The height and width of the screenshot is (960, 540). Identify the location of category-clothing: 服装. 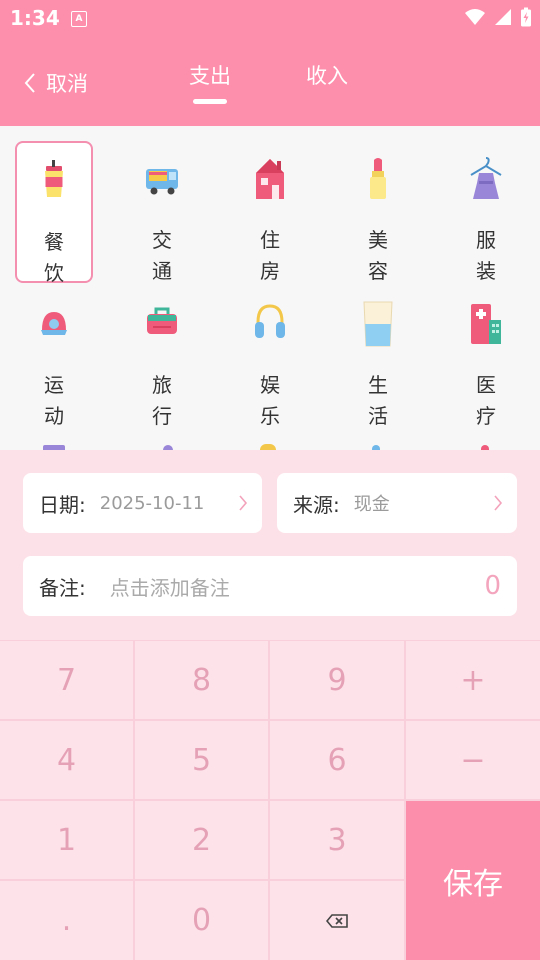
(486, 212).